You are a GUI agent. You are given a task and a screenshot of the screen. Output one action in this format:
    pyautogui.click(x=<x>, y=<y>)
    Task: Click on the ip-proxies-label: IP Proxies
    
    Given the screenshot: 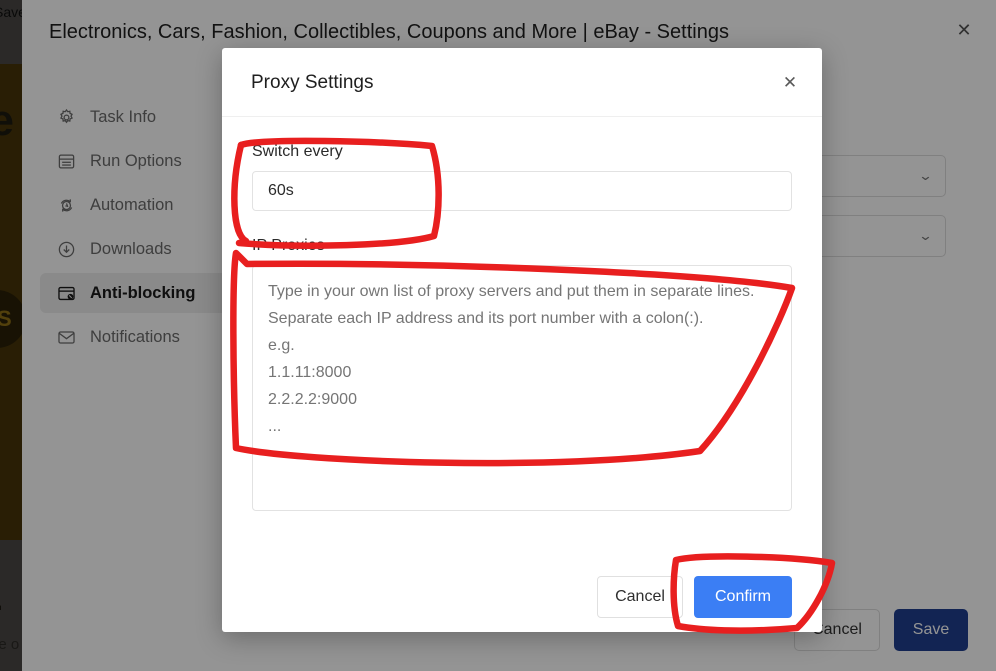 What is the action you would take?
    pyautogui.click(x=288, y=245)
    